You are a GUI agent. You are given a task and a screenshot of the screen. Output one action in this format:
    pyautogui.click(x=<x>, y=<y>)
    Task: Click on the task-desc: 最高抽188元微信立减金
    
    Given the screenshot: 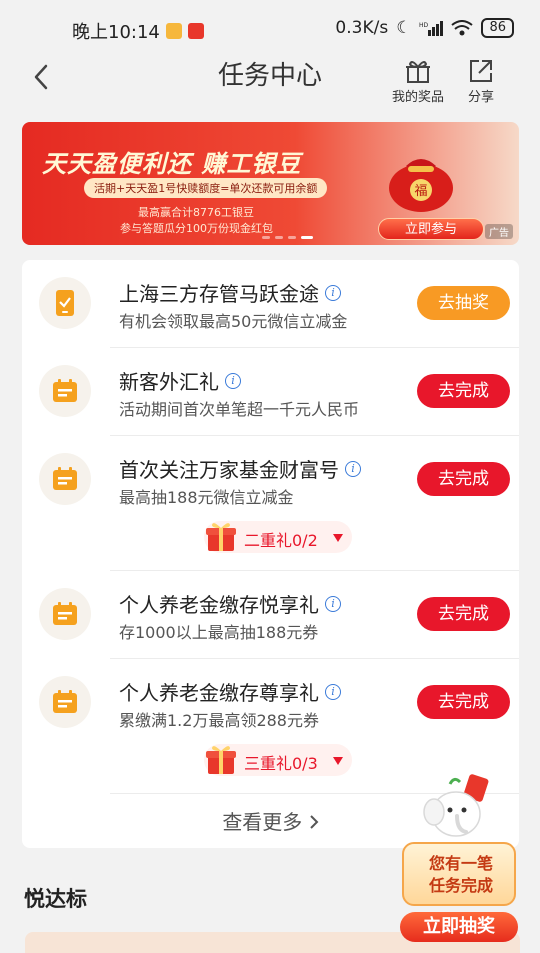 What is the action you would take?
    pyautogui.click(x=206, y=497)
    